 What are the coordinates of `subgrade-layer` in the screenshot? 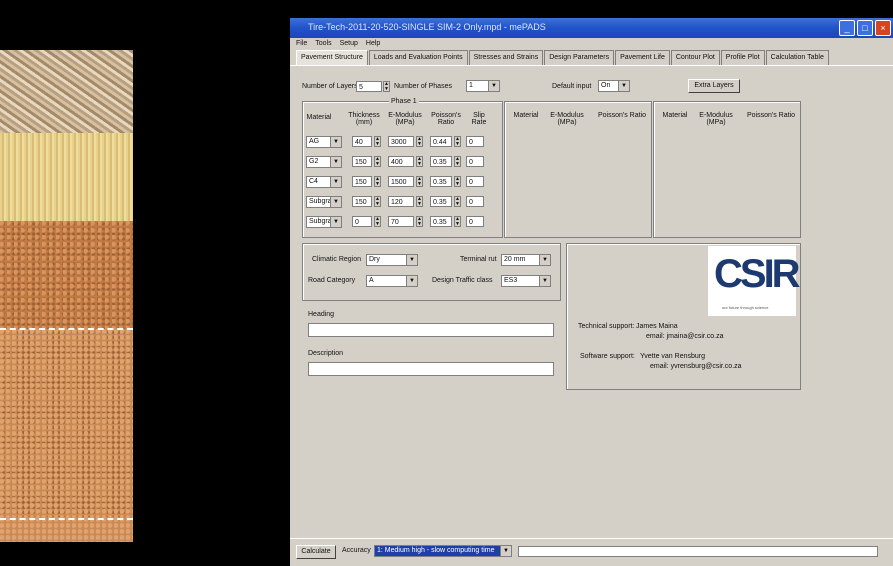 It's located at (66, 423).